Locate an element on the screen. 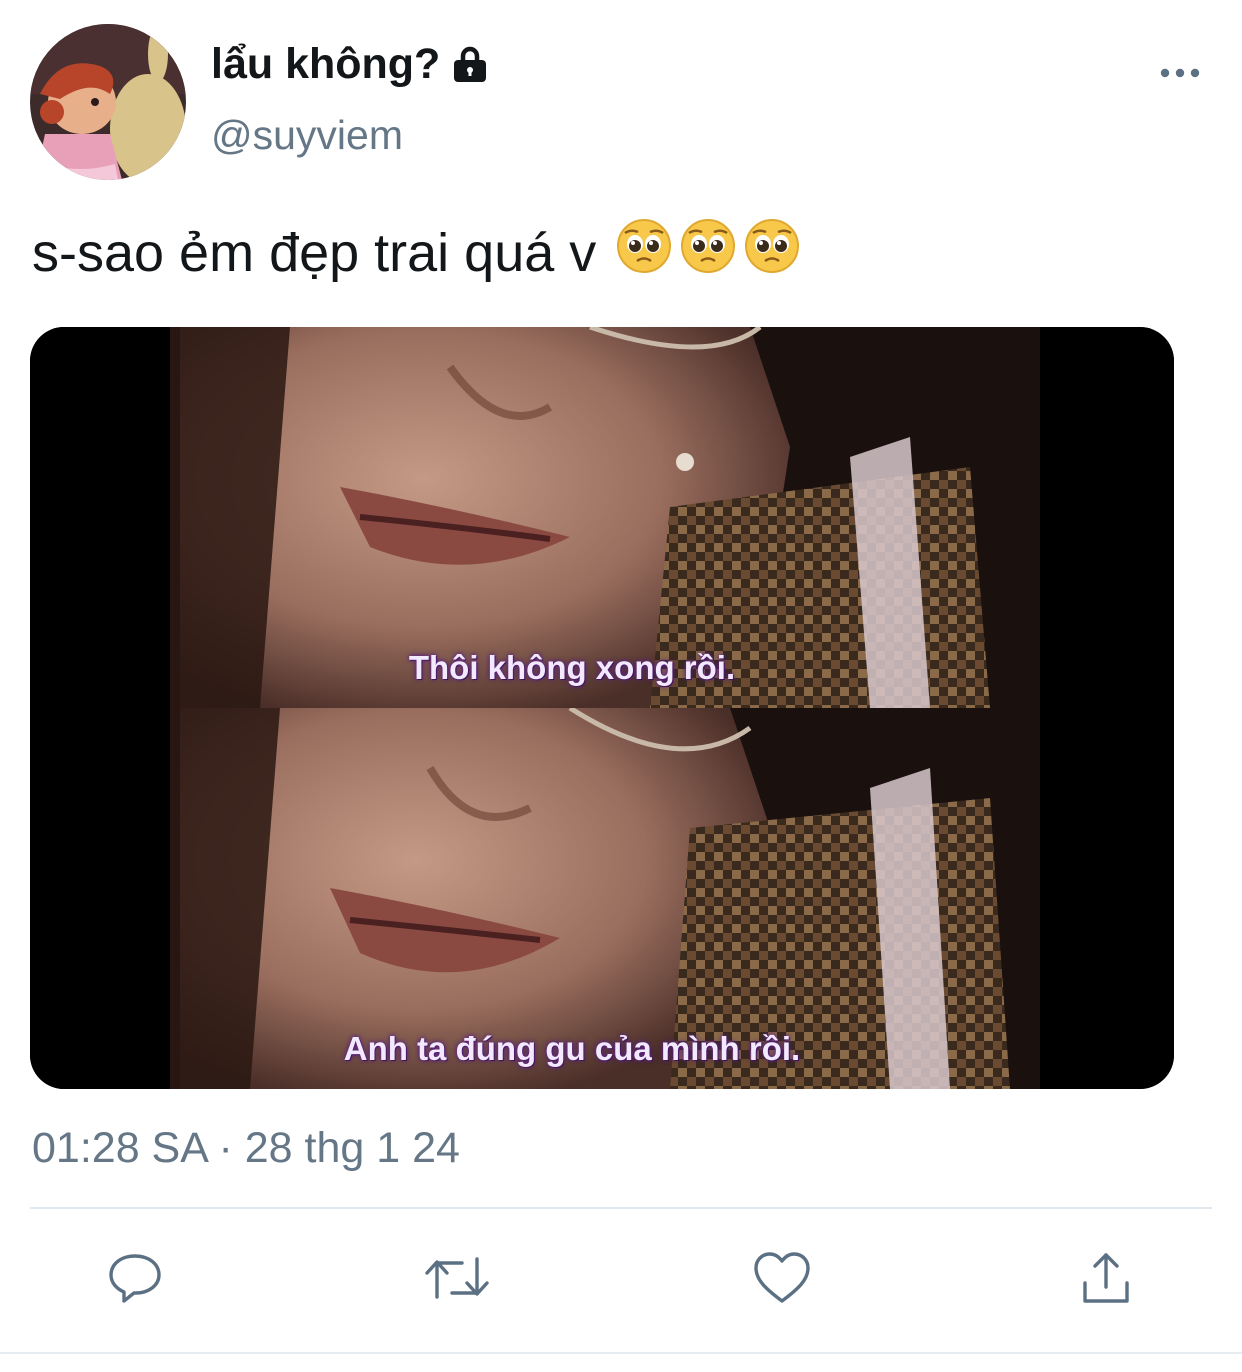 This screenshot has width=1242, height=1372. more-button is located at coordinates (1180, 74).